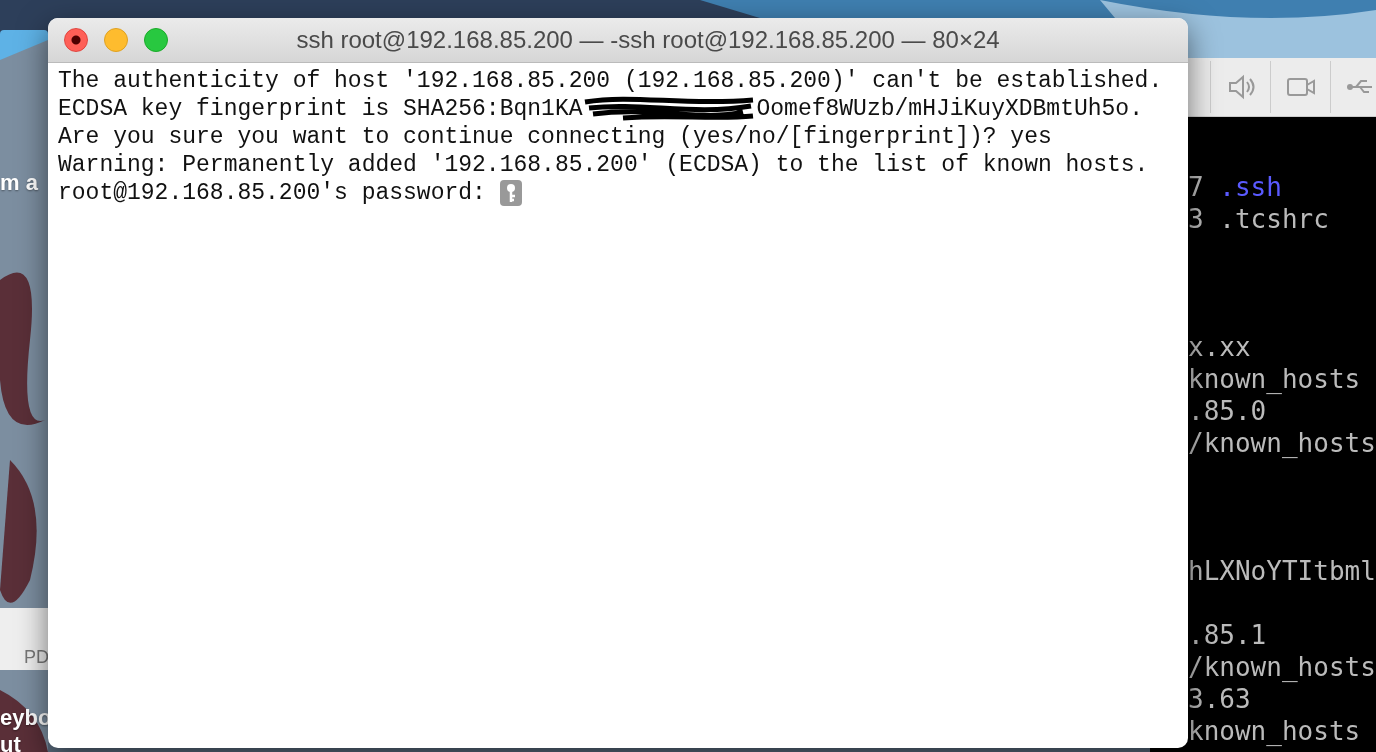 Image resolution: width=1376 pixels, height=752 pixels. Describe the element at coordinates (76, 40) in the screenshot. I see `close-button` at that location.